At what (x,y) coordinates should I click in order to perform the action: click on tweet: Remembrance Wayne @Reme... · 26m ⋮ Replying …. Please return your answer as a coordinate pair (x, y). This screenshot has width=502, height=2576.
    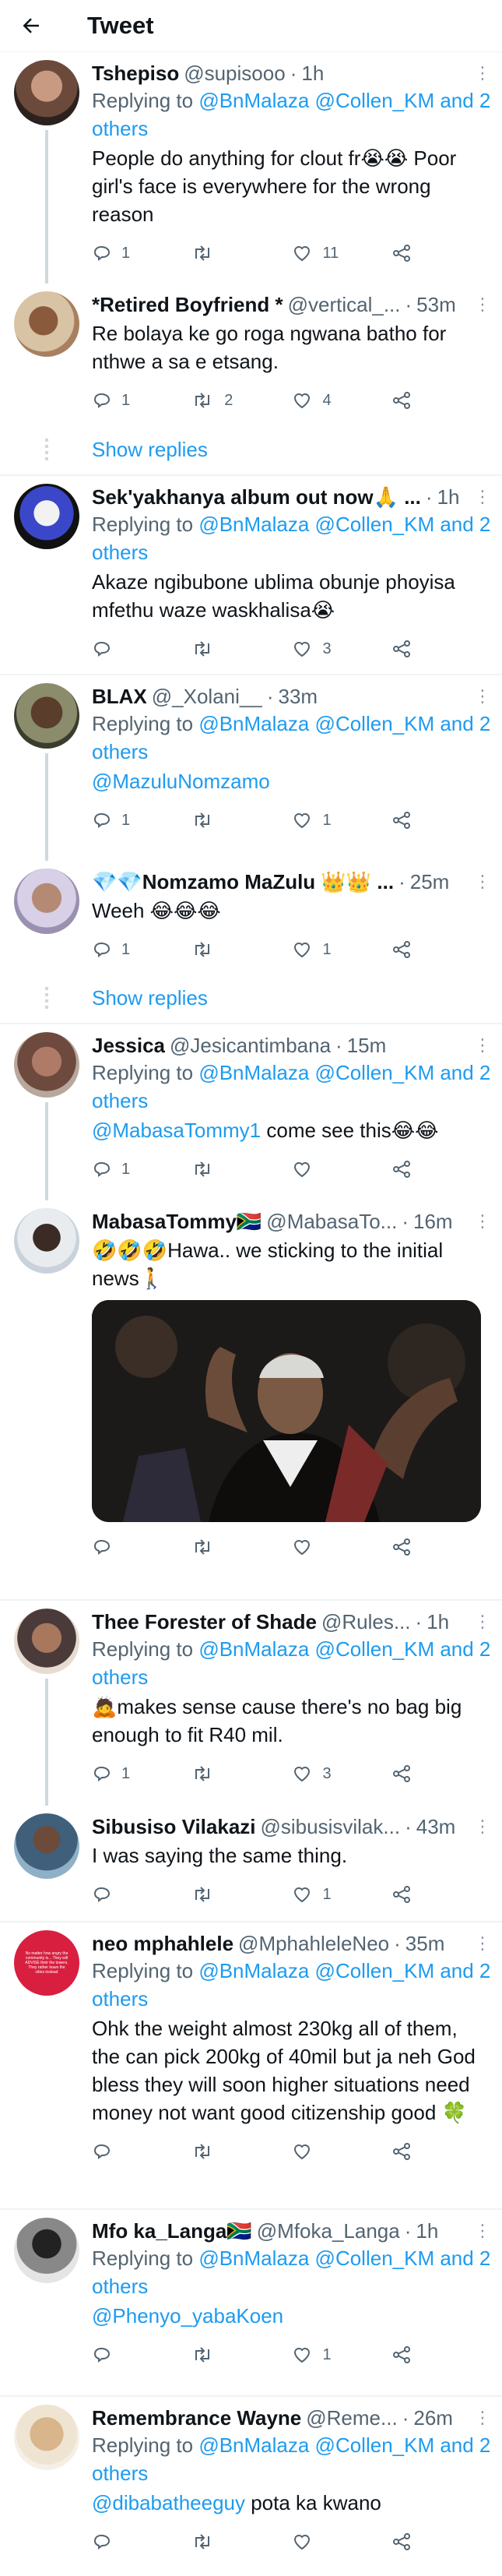
    Looking at the image, I should click on (251, 2486).